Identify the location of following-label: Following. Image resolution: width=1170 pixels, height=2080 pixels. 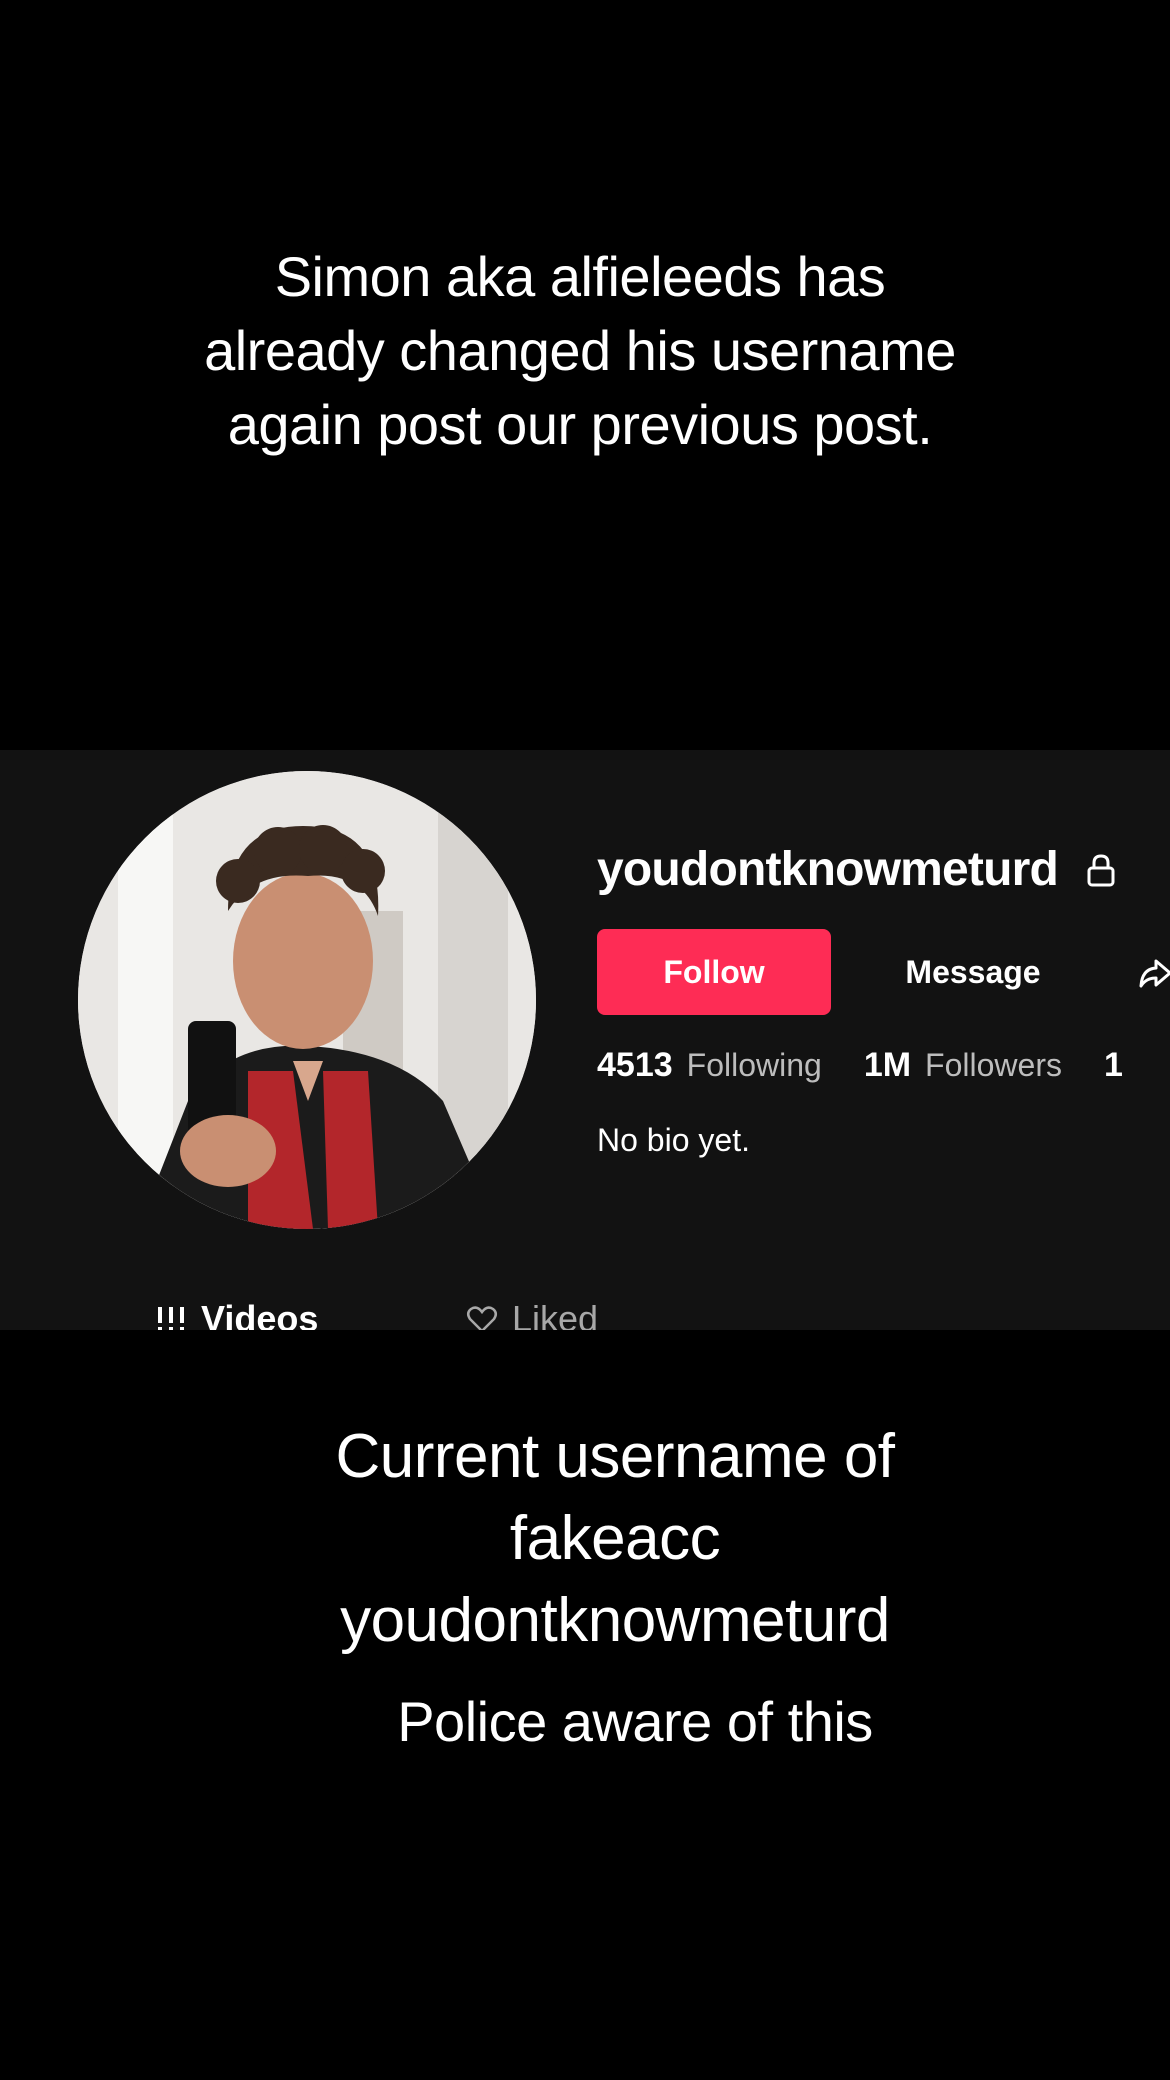
(754, 1065).